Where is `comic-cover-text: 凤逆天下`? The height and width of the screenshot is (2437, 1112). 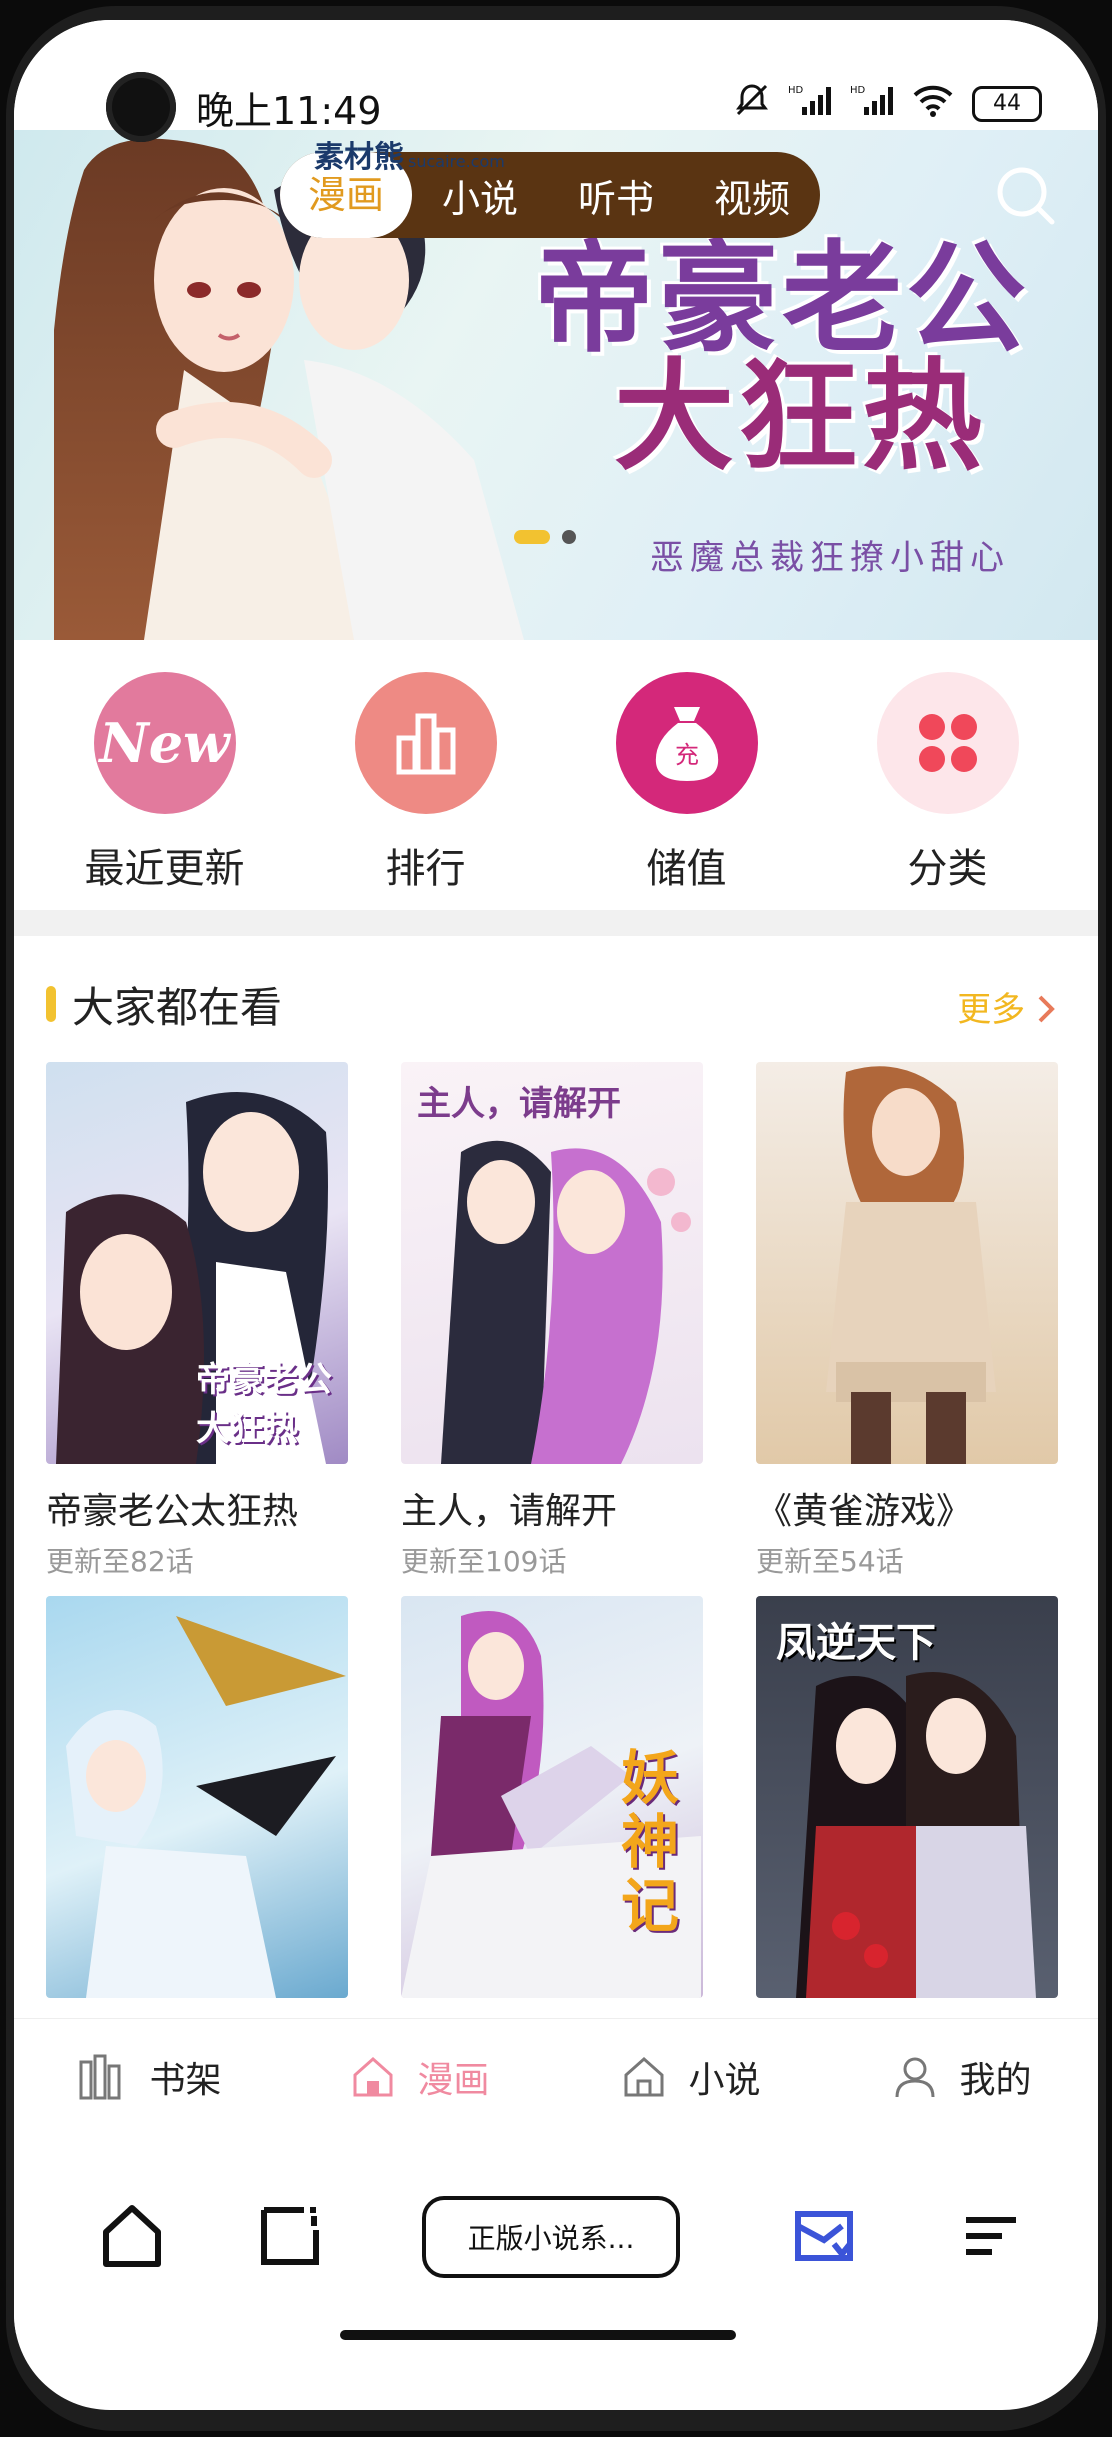
comic-cover-text: 凤逆天下 is located at coordinates (856, 1642).